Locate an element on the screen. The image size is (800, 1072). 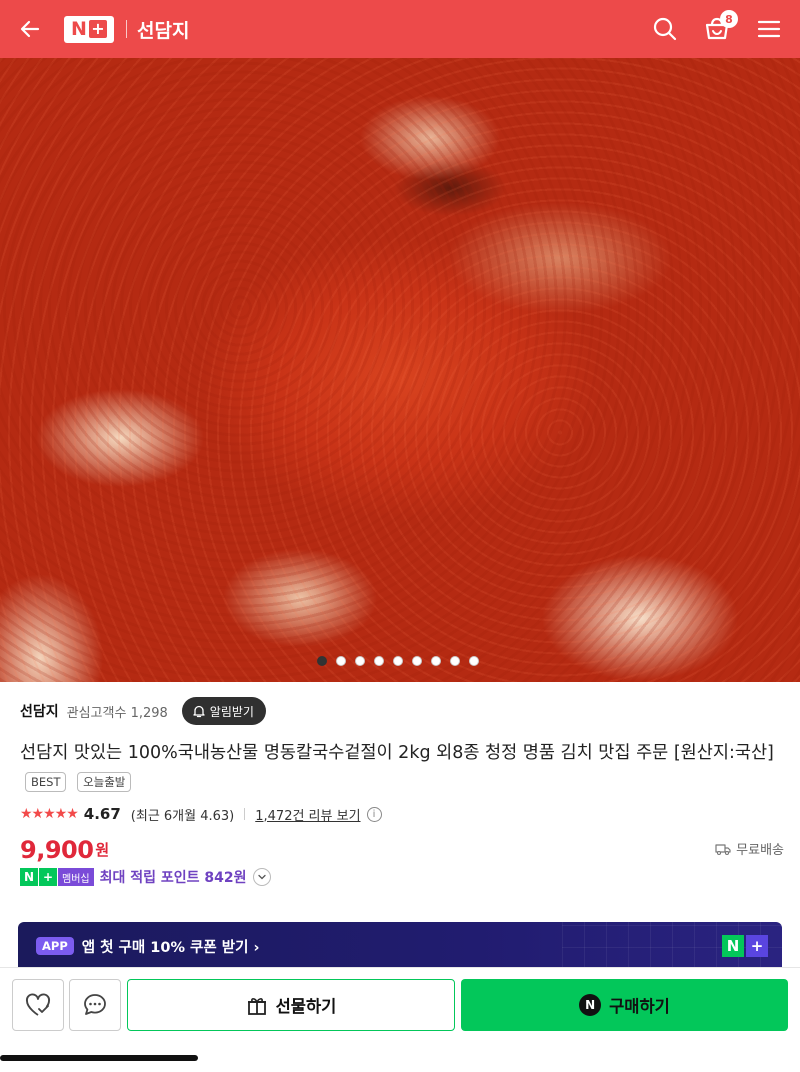
chat-button is located at coordinates (95, 1005).